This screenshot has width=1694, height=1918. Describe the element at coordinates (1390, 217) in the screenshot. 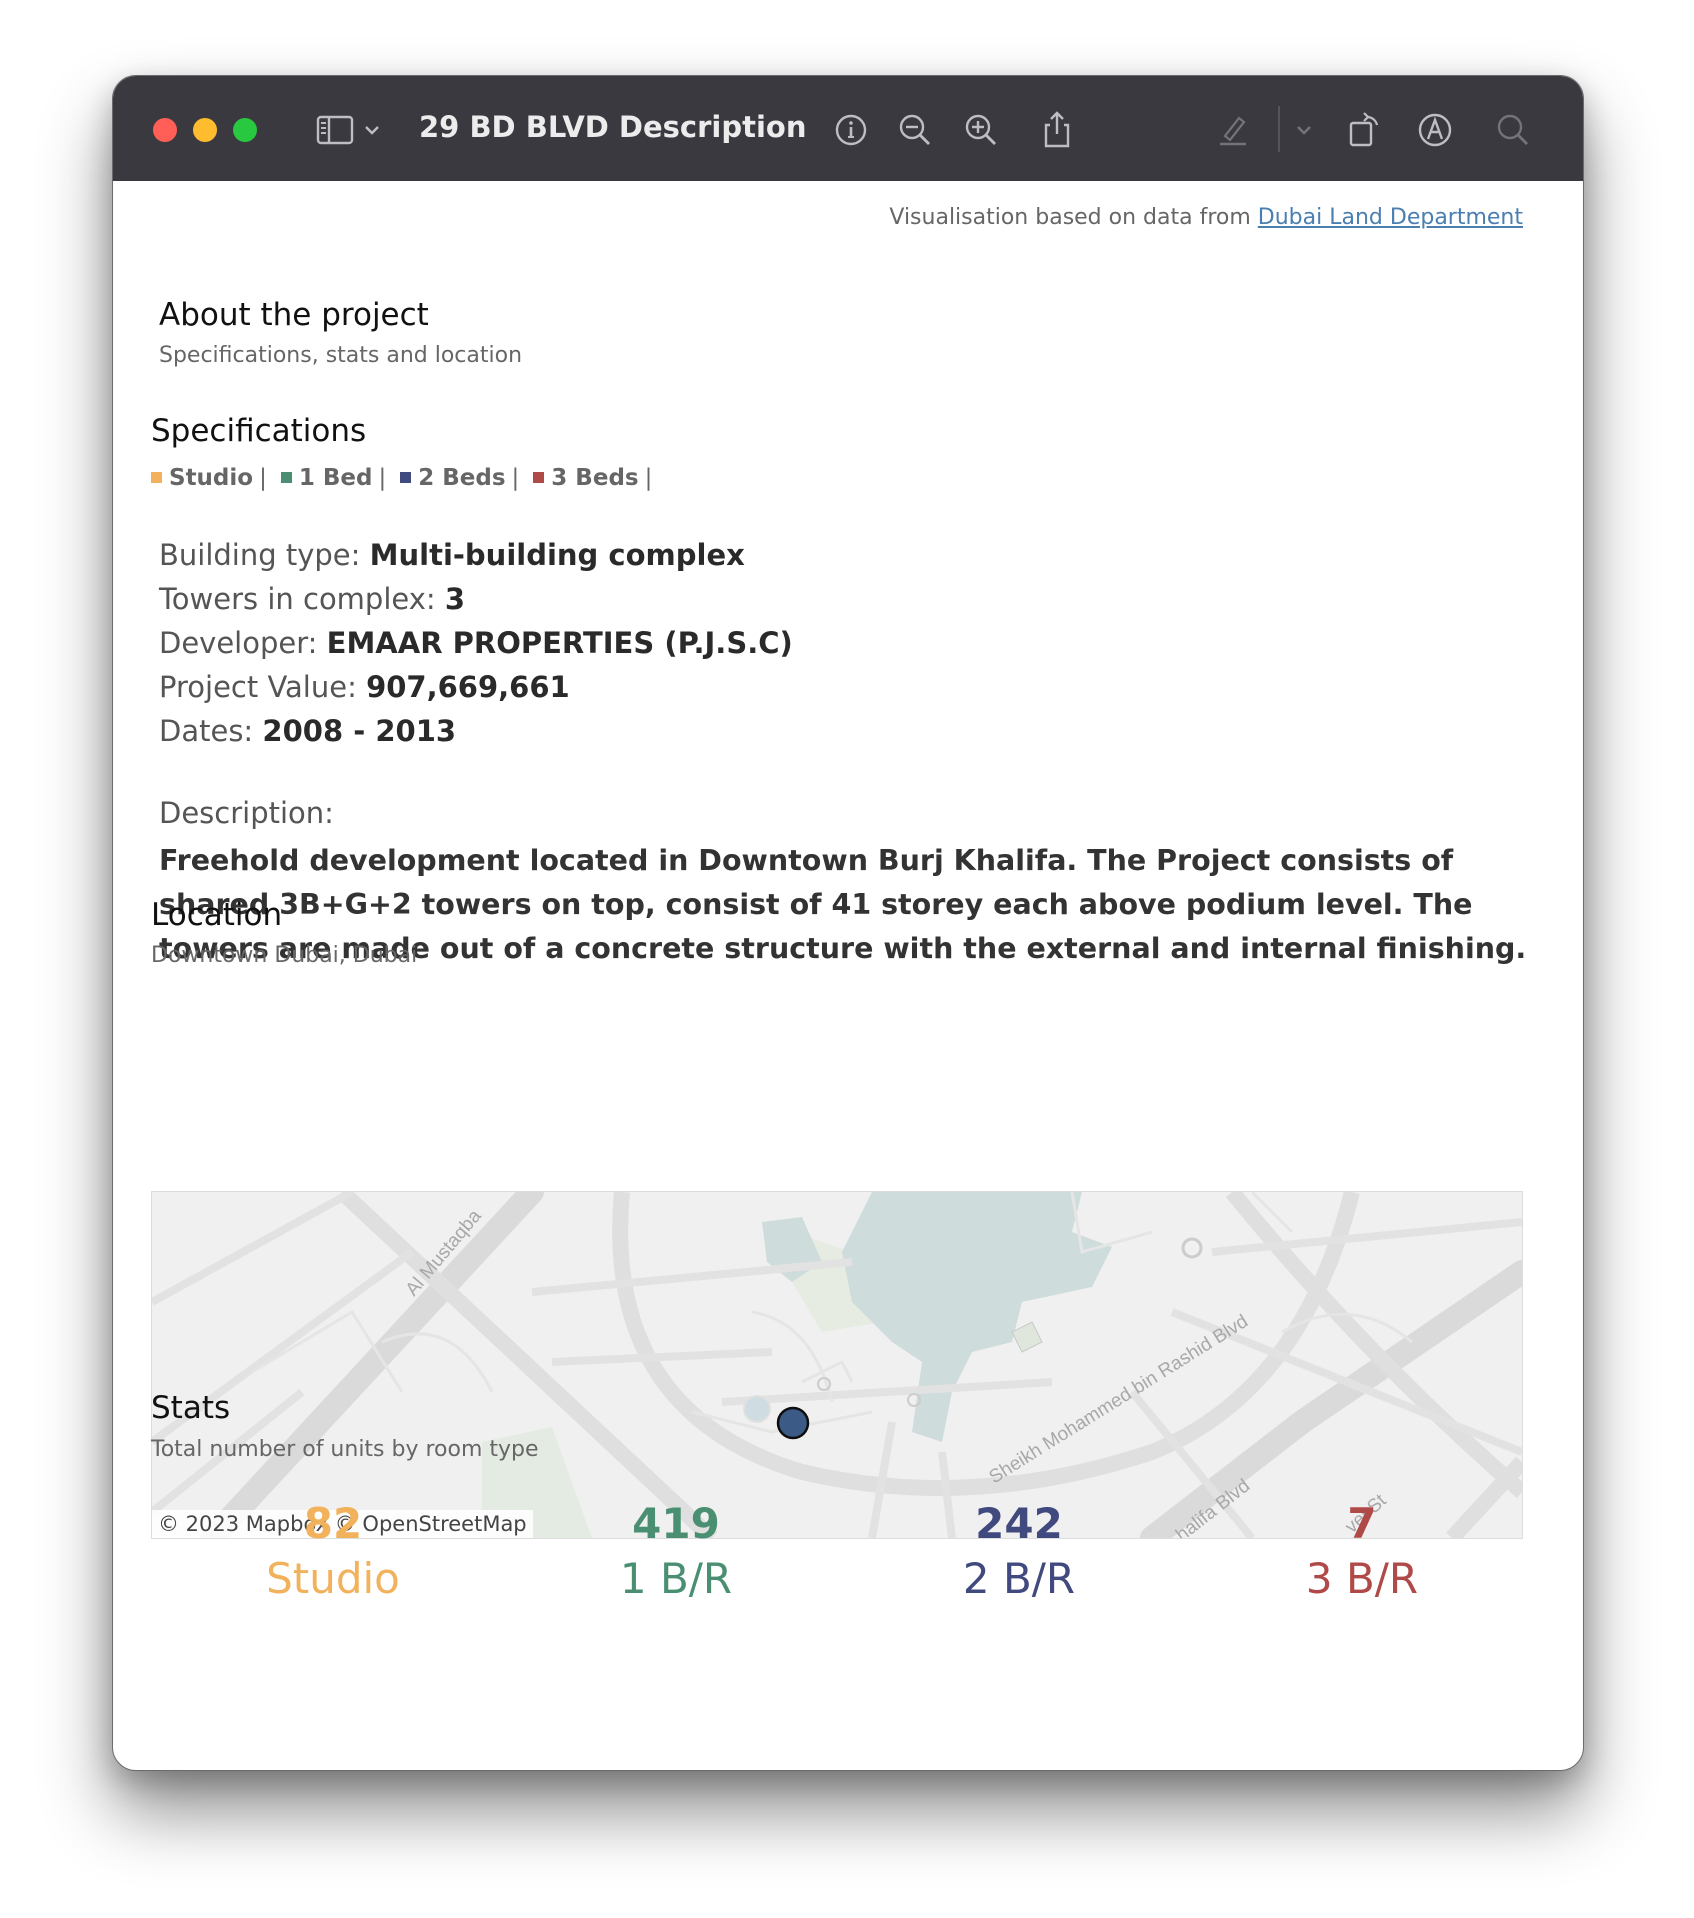

I see `dubai-land-department-link: Dubai Land Department` at that location.